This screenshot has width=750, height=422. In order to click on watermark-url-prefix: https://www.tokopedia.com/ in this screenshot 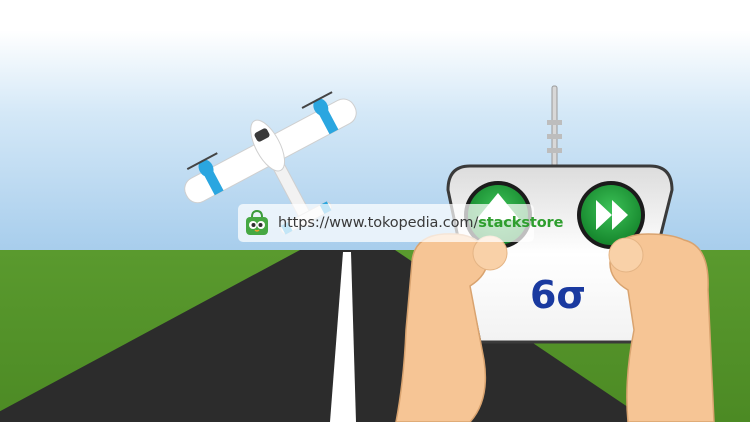, I will do `click(378, 223)`.